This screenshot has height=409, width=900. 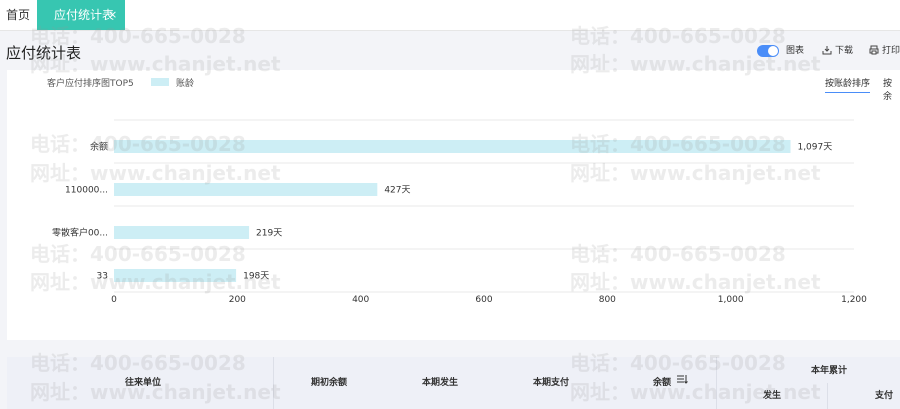 What do you see at coordinates (827, 50) in the screenshot?
I see `download-icon` at bounding box center [827, 50].